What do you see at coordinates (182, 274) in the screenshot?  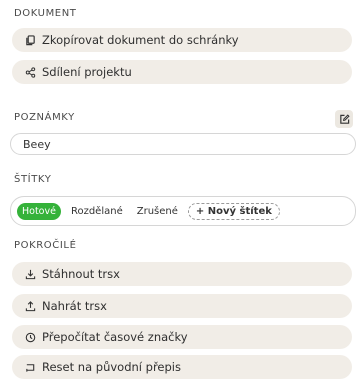 I see `download-trsx-button: Stáhnout trsx` at bounding box center [182, 274].